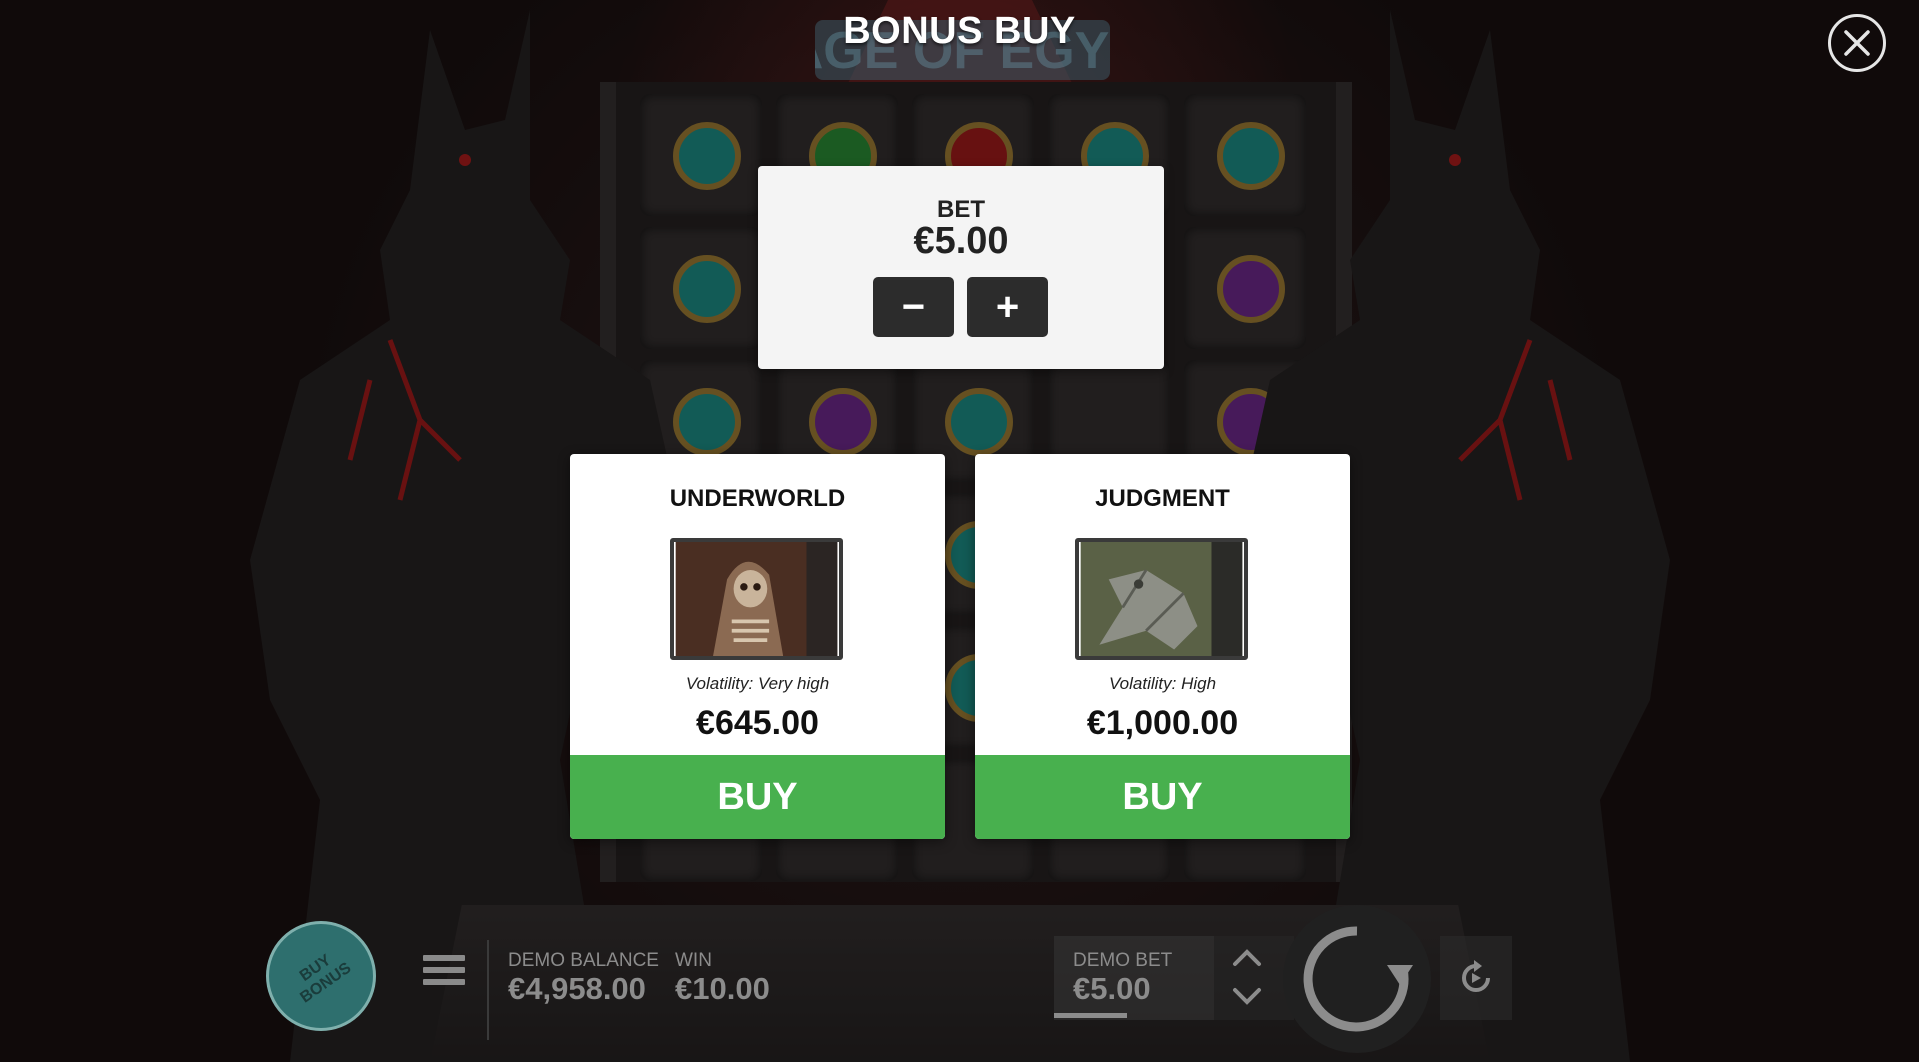 Image resolution: width=1919 pixels, height=1062 pixels. I want to click on bonus-card-judgment: JUDGMENT Volatility: High €1,000.00 BUY, so click(1162, 646).